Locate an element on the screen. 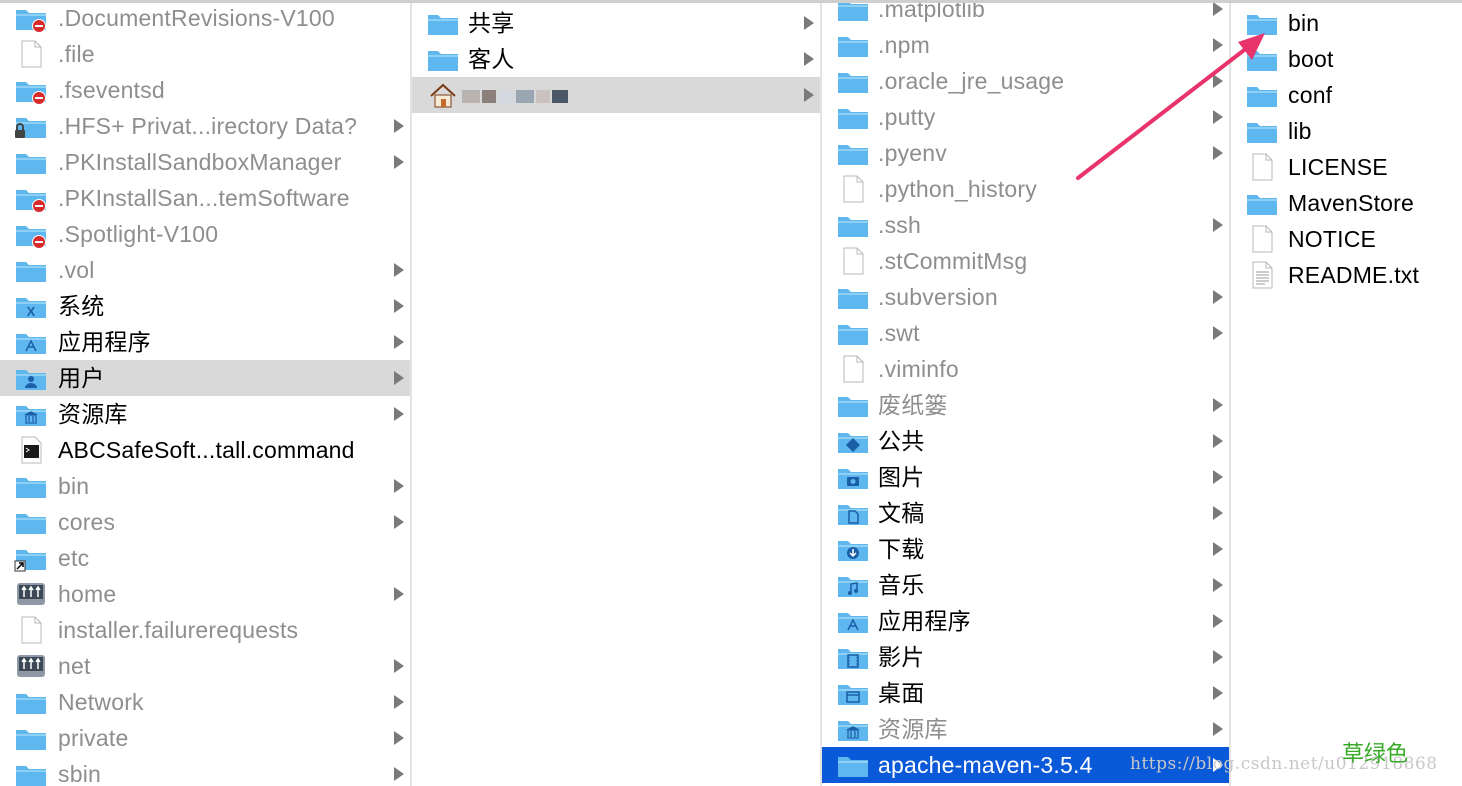 The width and height of the screenshot is (1462, 786). list-item: 客人 is located at coordinates (616, 59).